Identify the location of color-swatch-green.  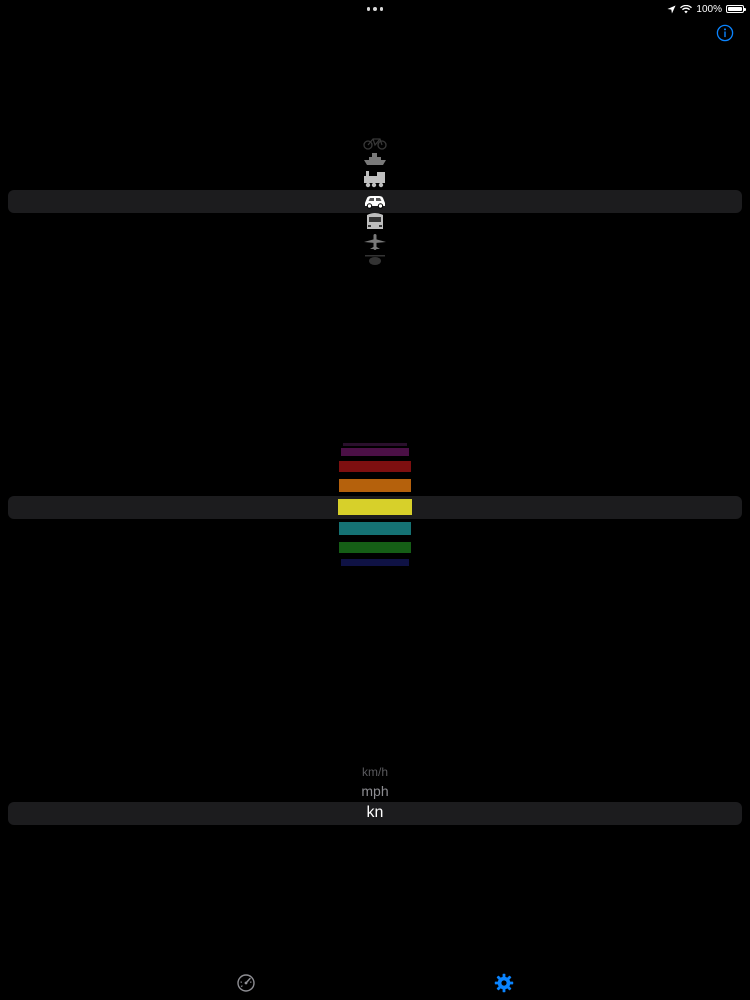
(375, 547).